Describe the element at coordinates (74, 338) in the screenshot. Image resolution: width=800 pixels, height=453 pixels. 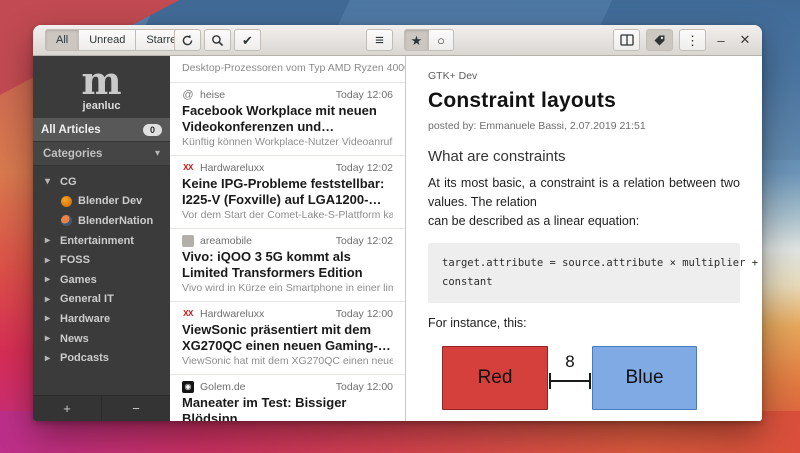
I see `category-label: News` at that location.